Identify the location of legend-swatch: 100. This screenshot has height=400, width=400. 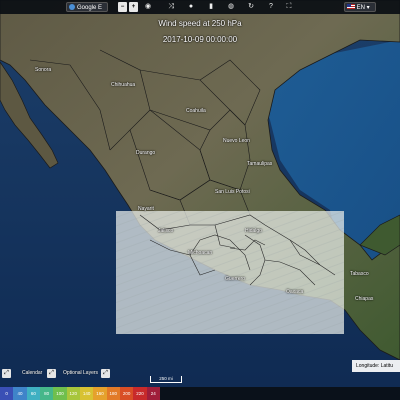
(60, 393).